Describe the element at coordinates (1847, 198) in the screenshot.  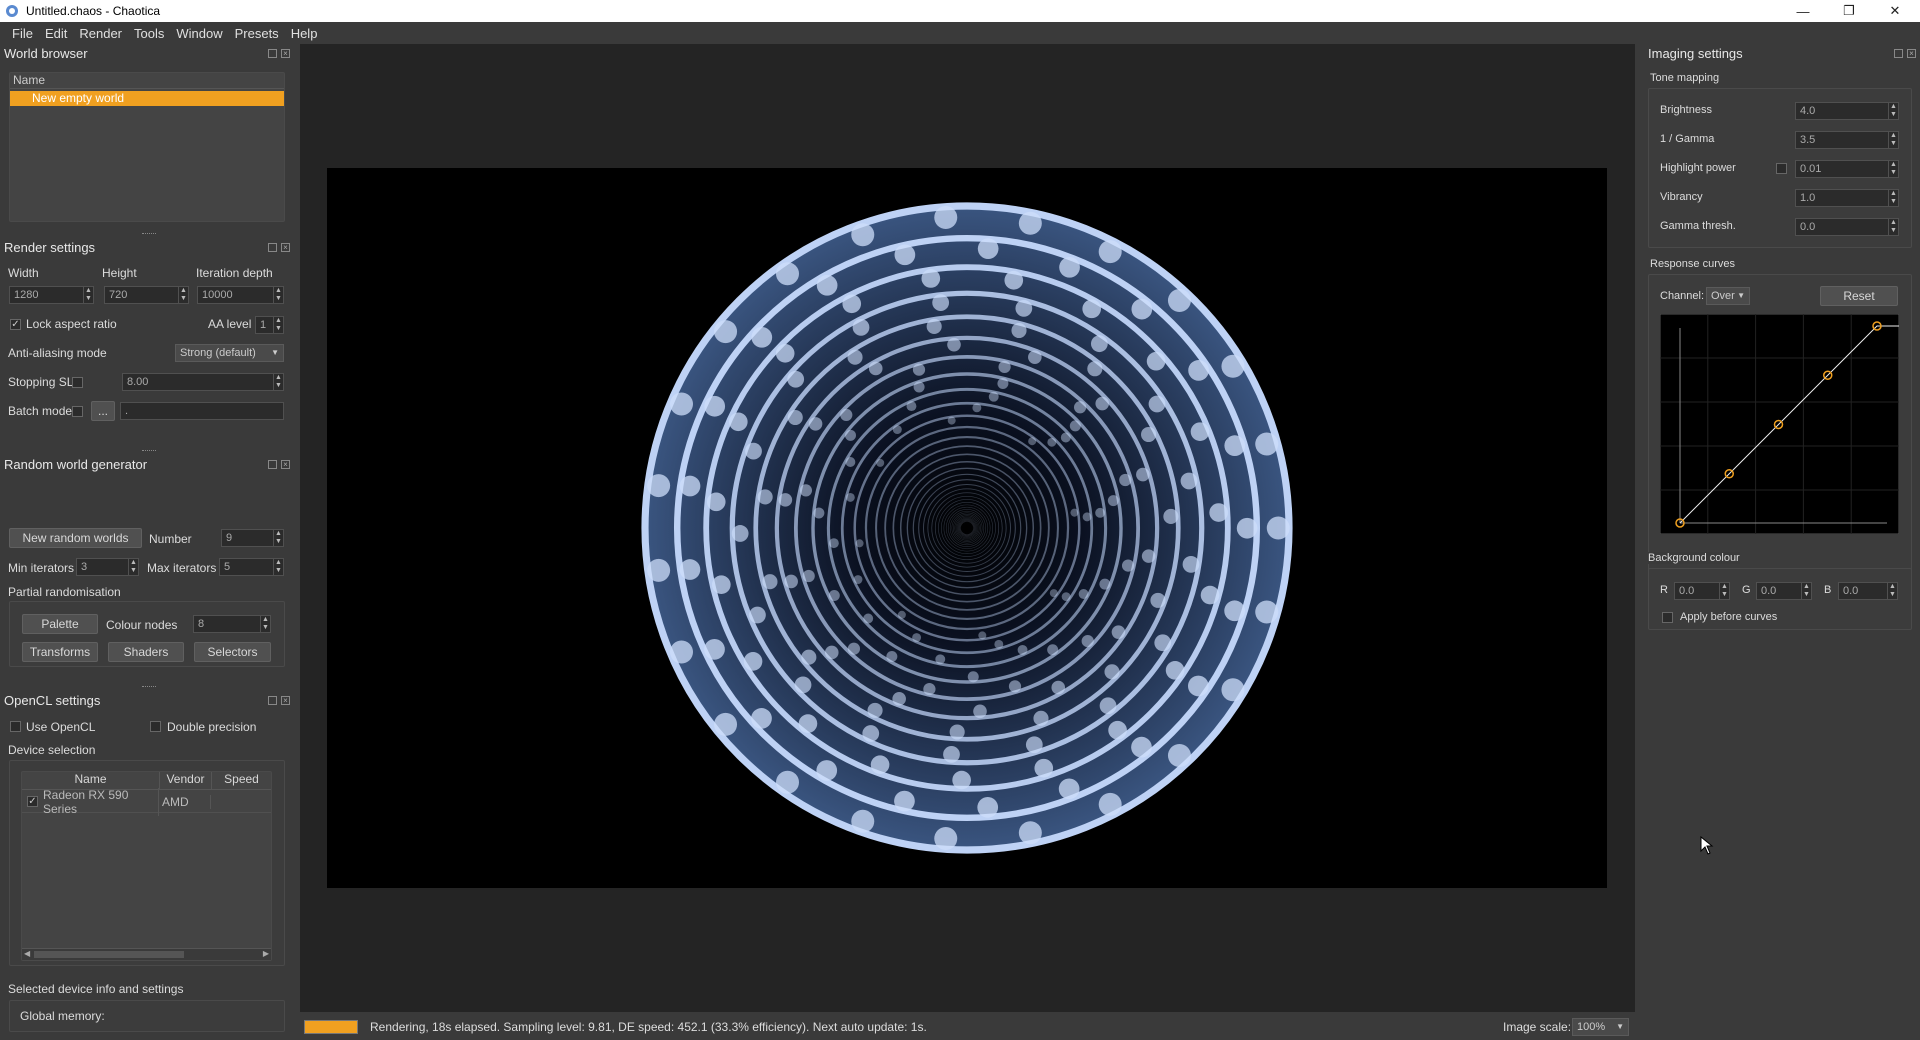
I see `vibrancy-input: 1.0 ▲ ▼` at that location.